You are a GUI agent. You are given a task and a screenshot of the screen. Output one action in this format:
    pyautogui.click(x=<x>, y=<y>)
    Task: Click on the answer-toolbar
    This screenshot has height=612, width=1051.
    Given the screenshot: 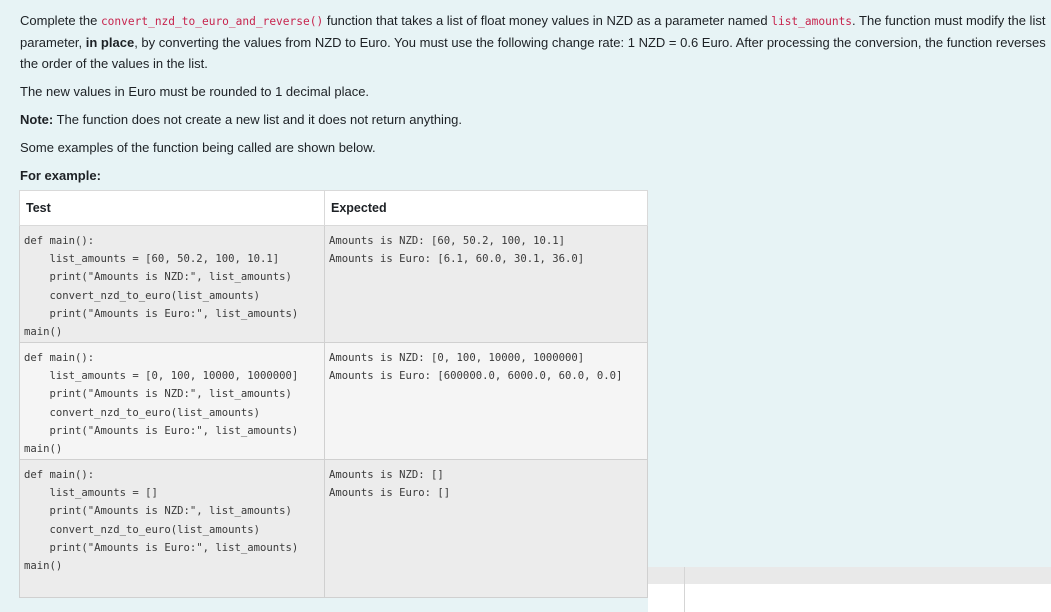 What is the action you would take?
    pyautogui.click(x=849, y=575)
    